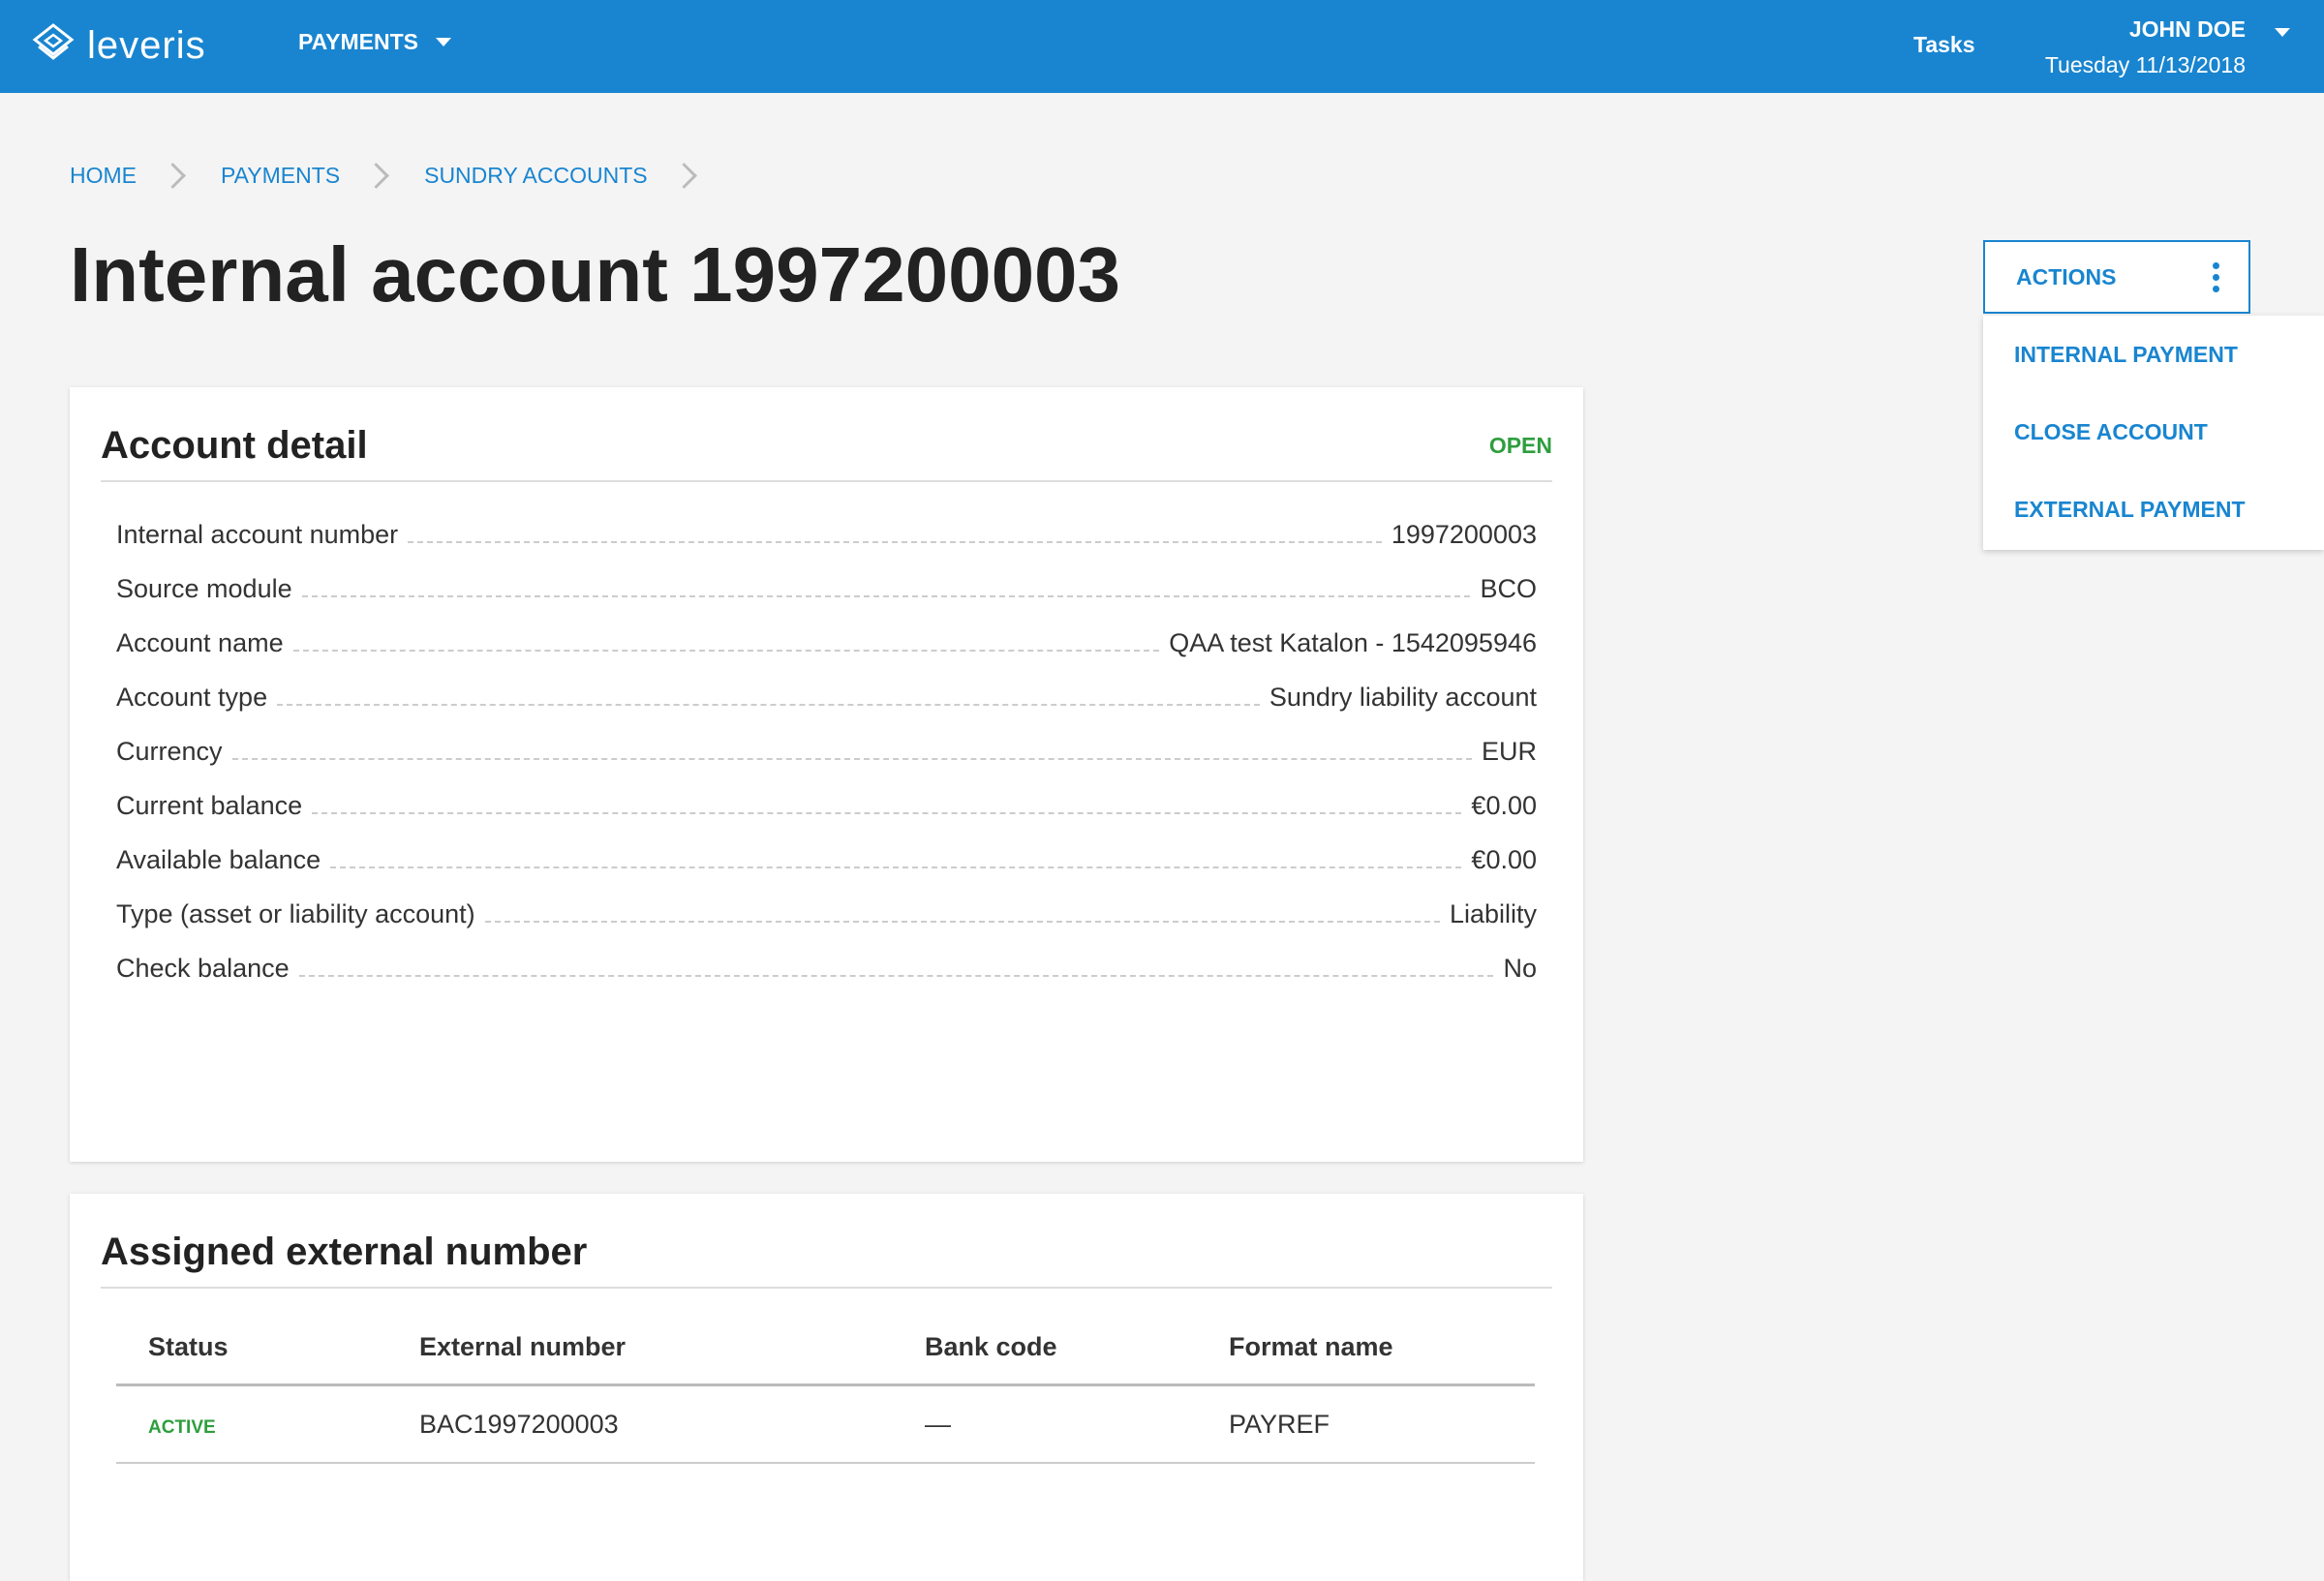  Describe the element at coordinates (209, 805) in the screenshot. I see `detail-label: Current balance` at that location.